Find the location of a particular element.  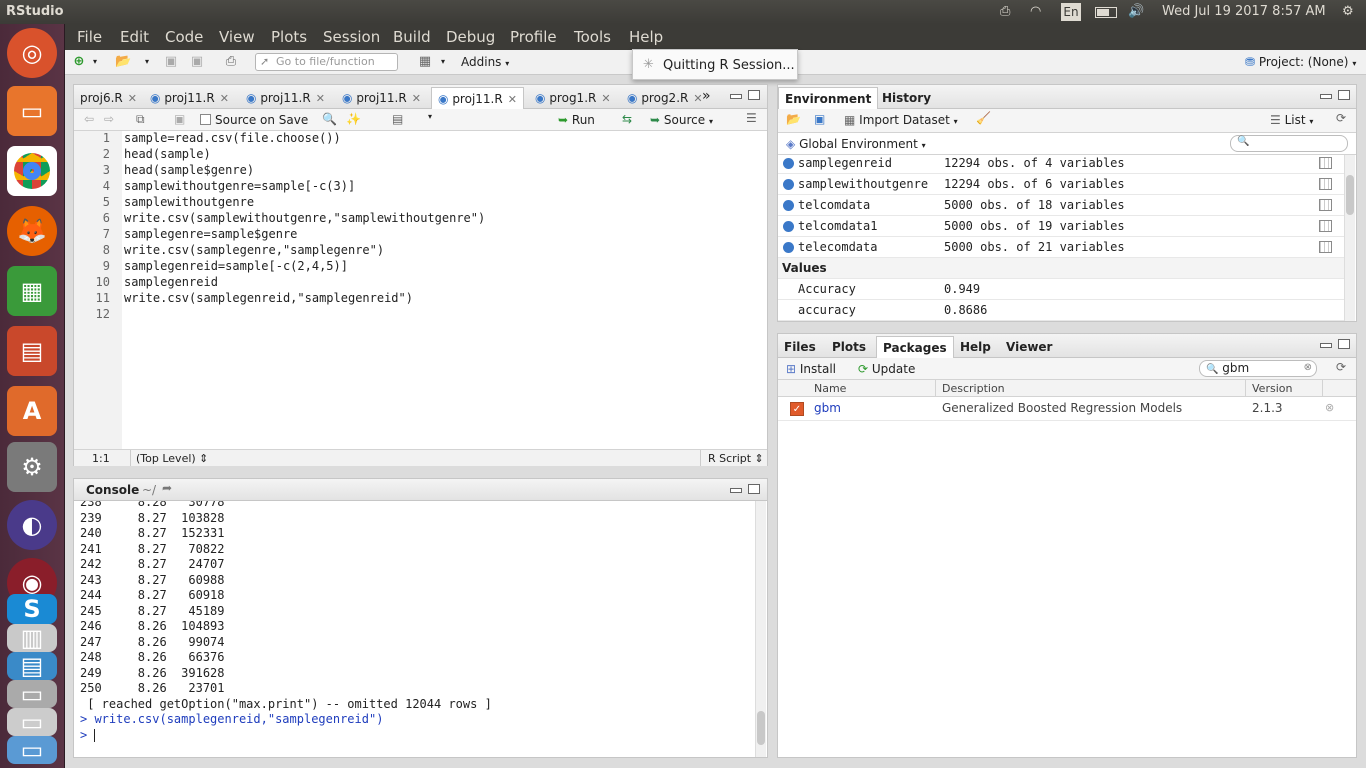

go-to-dir-icon: ➦ is located at coordinates (167, 488).